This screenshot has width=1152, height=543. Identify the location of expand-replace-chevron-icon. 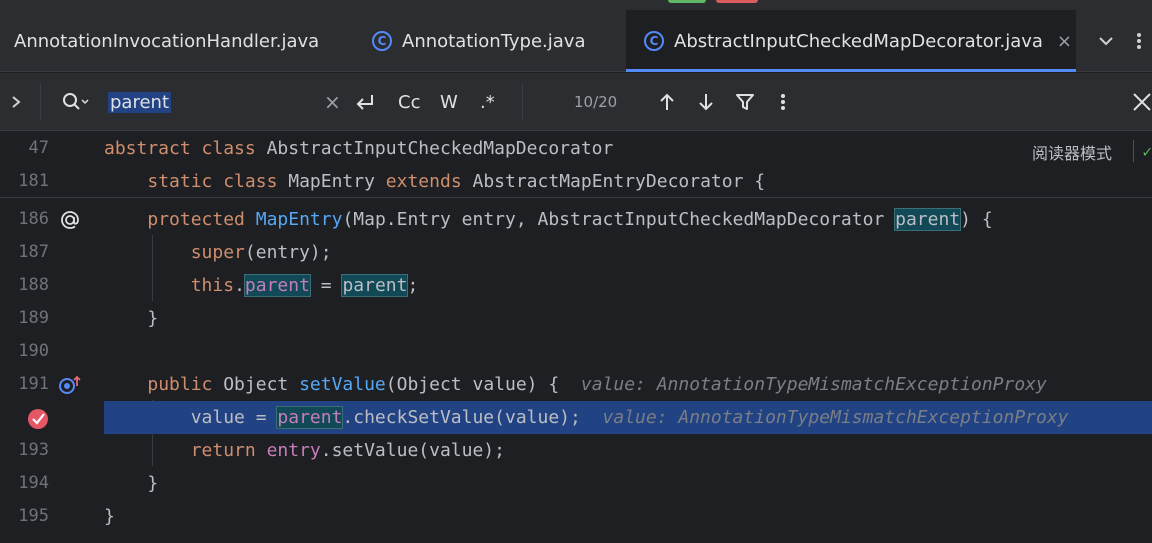
(16, 102).